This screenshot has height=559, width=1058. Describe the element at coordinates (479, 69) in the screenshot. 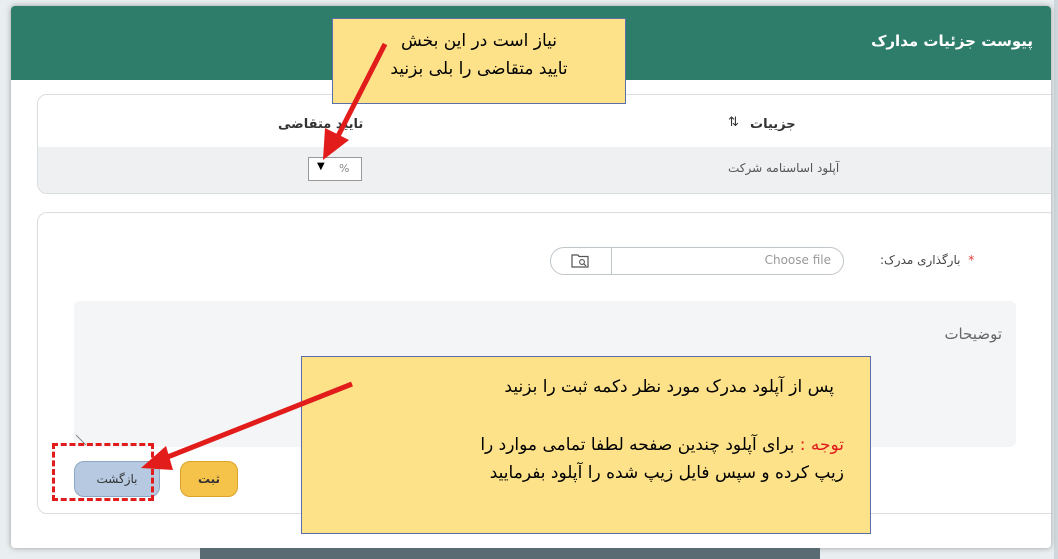

I see `callout-top-line2: تایید متقاضی را بلی بزنید` at that location.